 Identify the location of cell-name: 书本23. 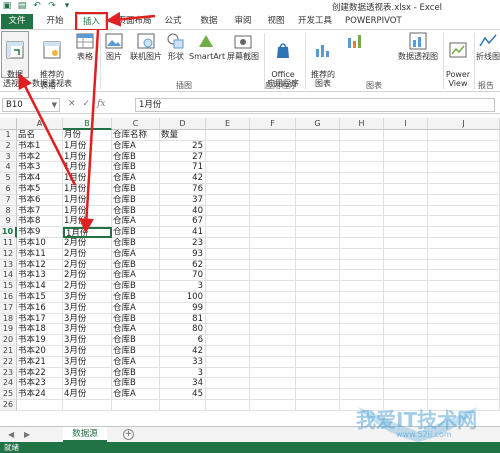
(40, 384).